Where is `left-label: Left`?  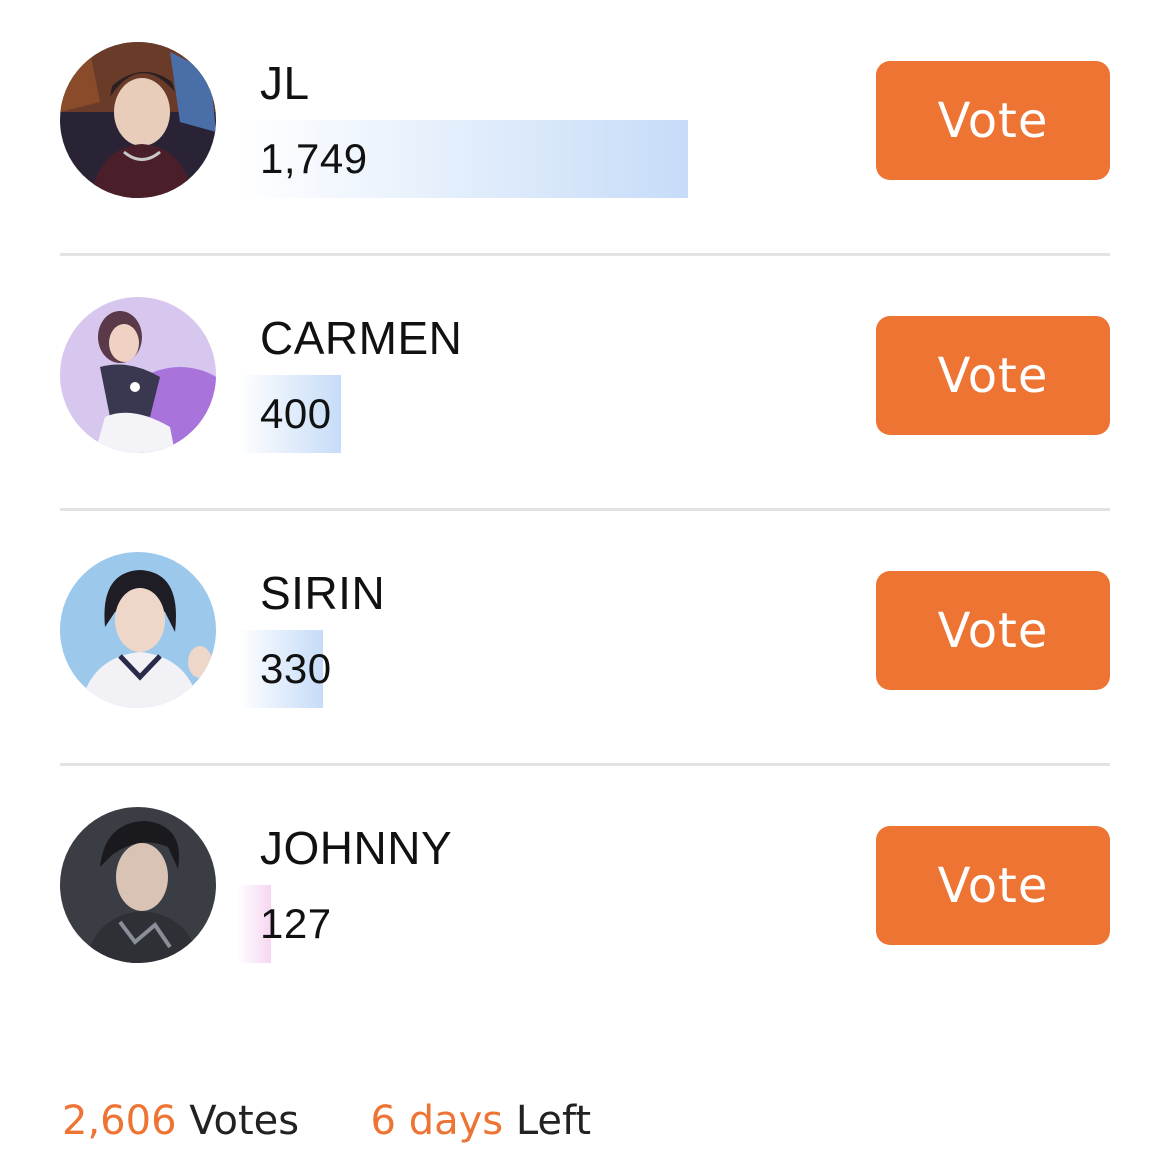 left-label: Left is located at coordinates (553, 1121).